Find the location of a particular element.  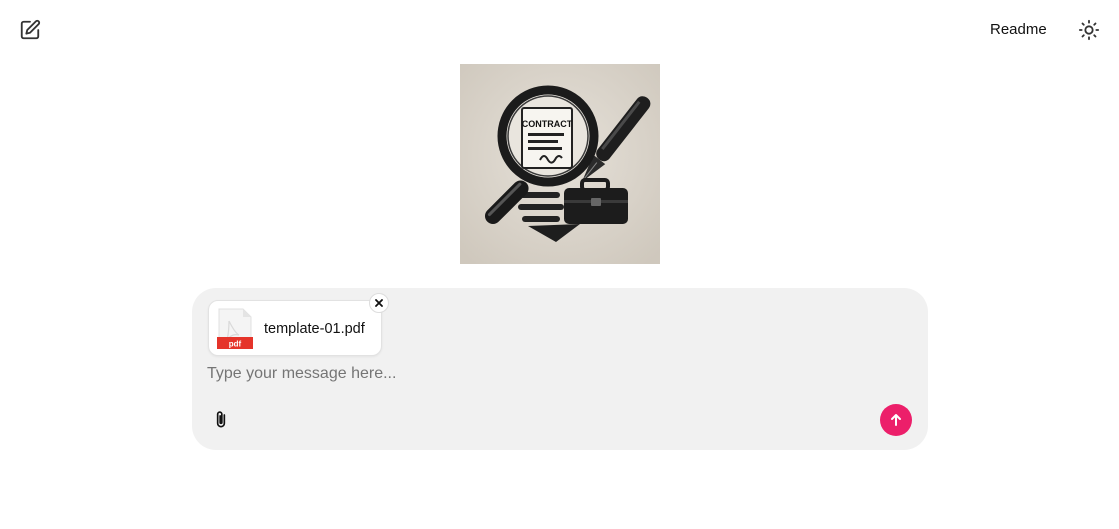

attachment-file-name: template-01.pdf is located at coordinates (314, 329).